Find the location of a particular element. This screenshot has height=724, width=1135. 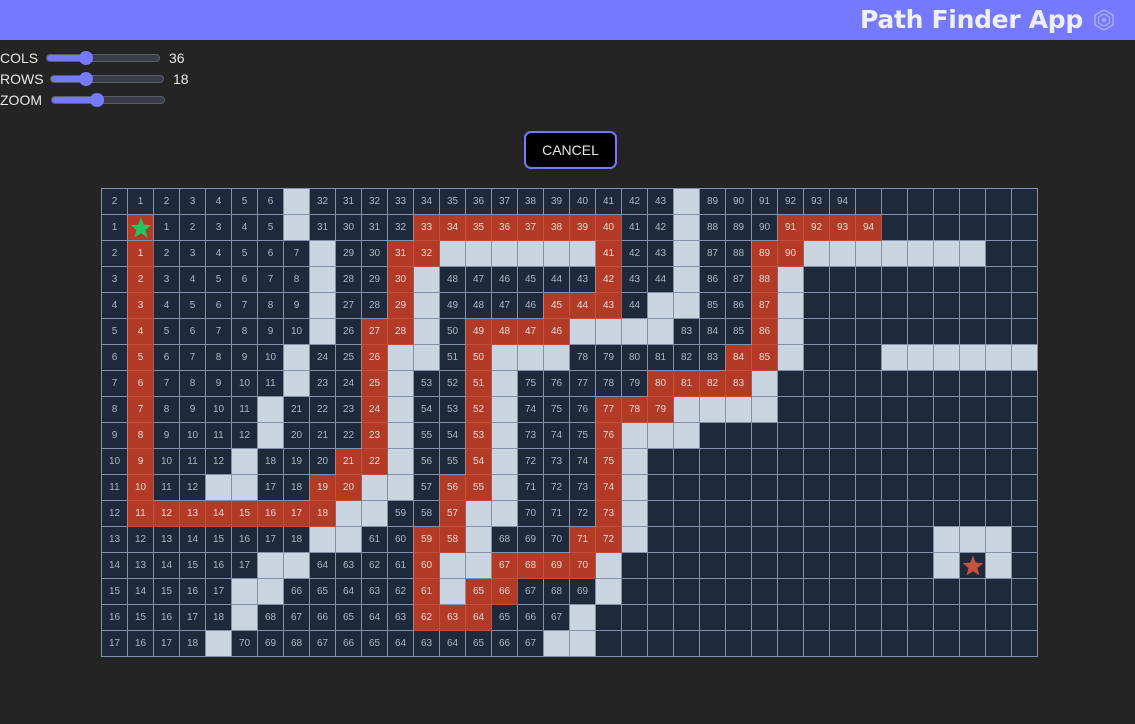

path-cell: 38 is located at coordinates (557, 228).